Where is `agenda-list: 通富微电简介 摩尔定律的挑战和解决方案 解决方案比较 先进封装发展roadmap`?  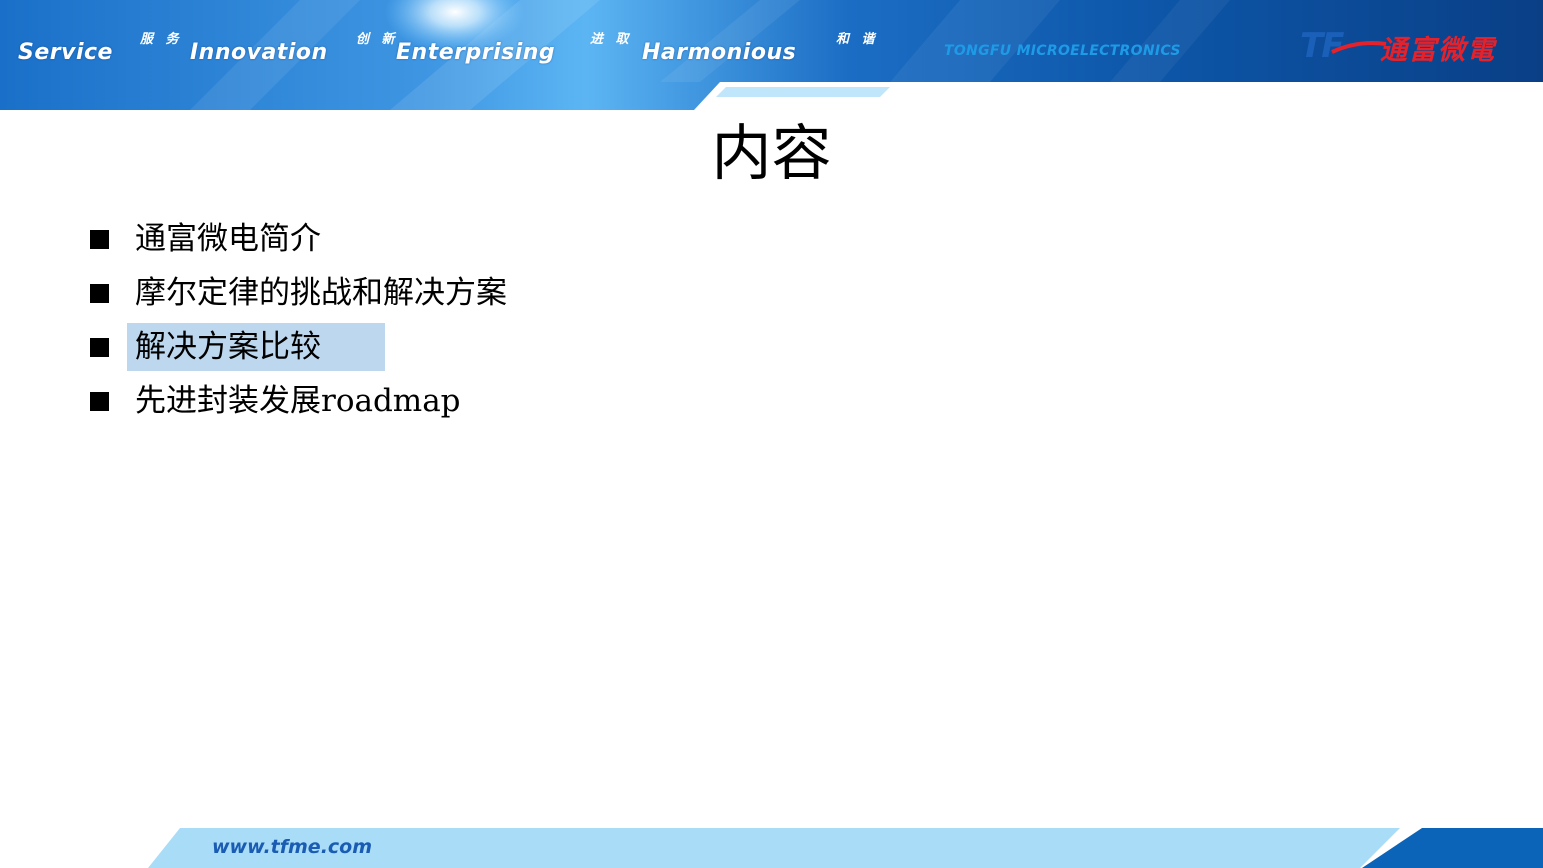
agenda-list: 通富微电简介 摩尔定律的挑战和解决方案 解决方案比较 先进封装发展roadmap is located at coordinates (302, 320).